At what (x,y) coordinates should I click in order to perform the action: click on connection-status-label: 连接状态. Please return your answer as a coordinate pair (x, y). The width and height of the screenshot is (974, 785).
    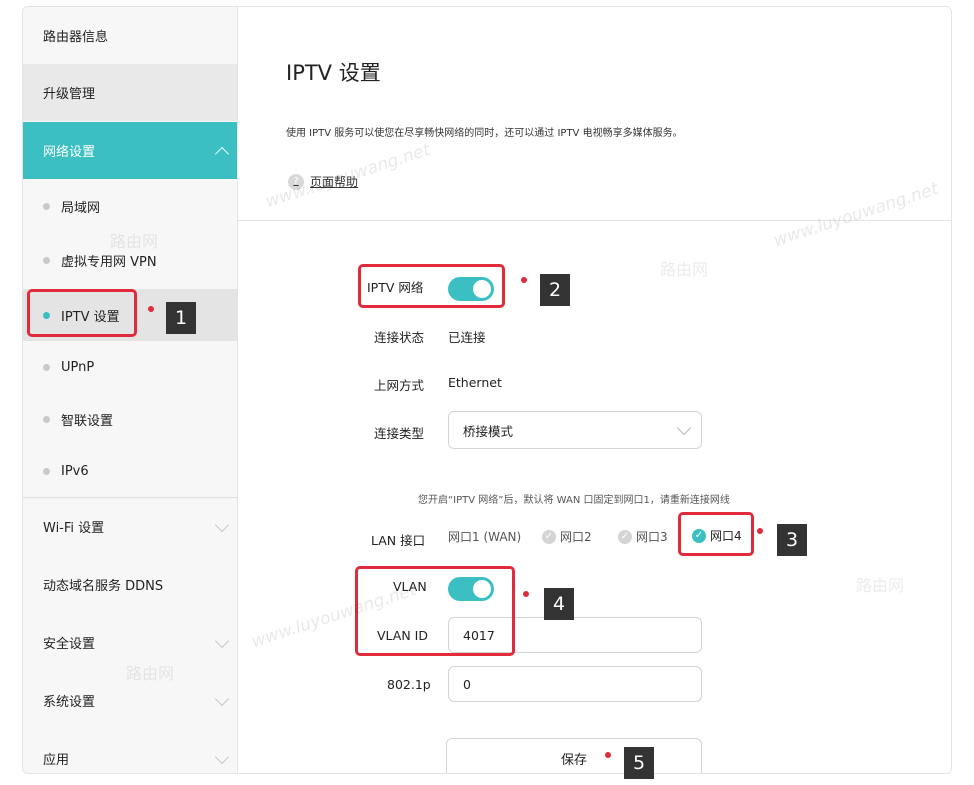
    Looking at the image, I should click on (399, 337).